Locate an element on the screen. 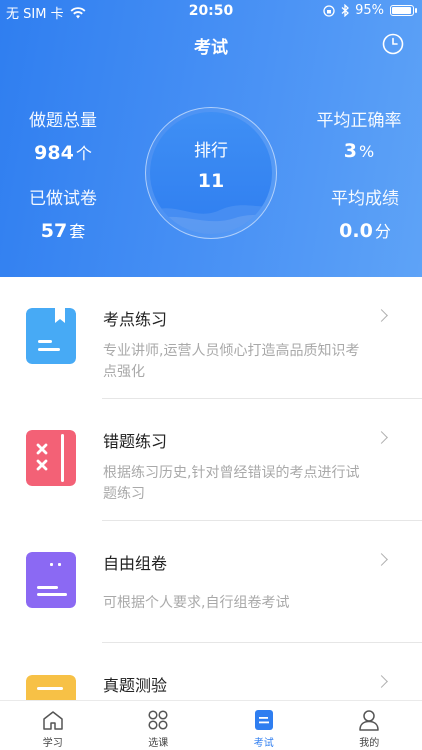 Image resolution: width=422 pixels, height=750 pixels. tab-mine: 我的 is located at coordinates (369, 725).